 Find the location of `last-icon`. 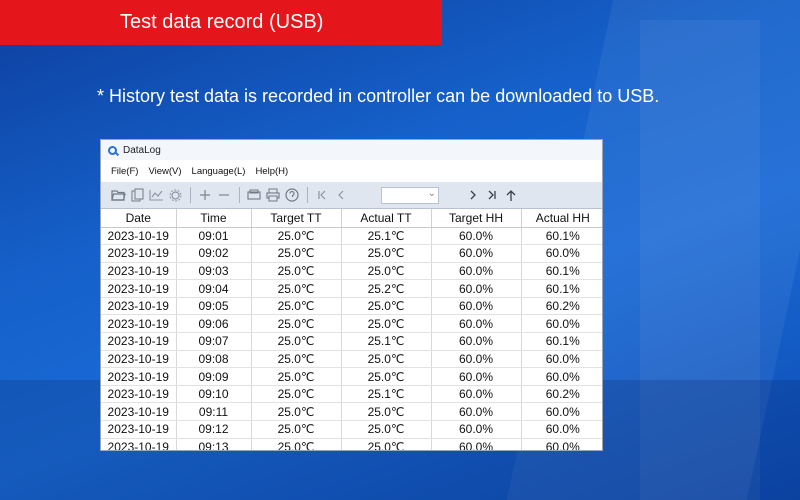

last-icon is located at coordinates (492, 195).